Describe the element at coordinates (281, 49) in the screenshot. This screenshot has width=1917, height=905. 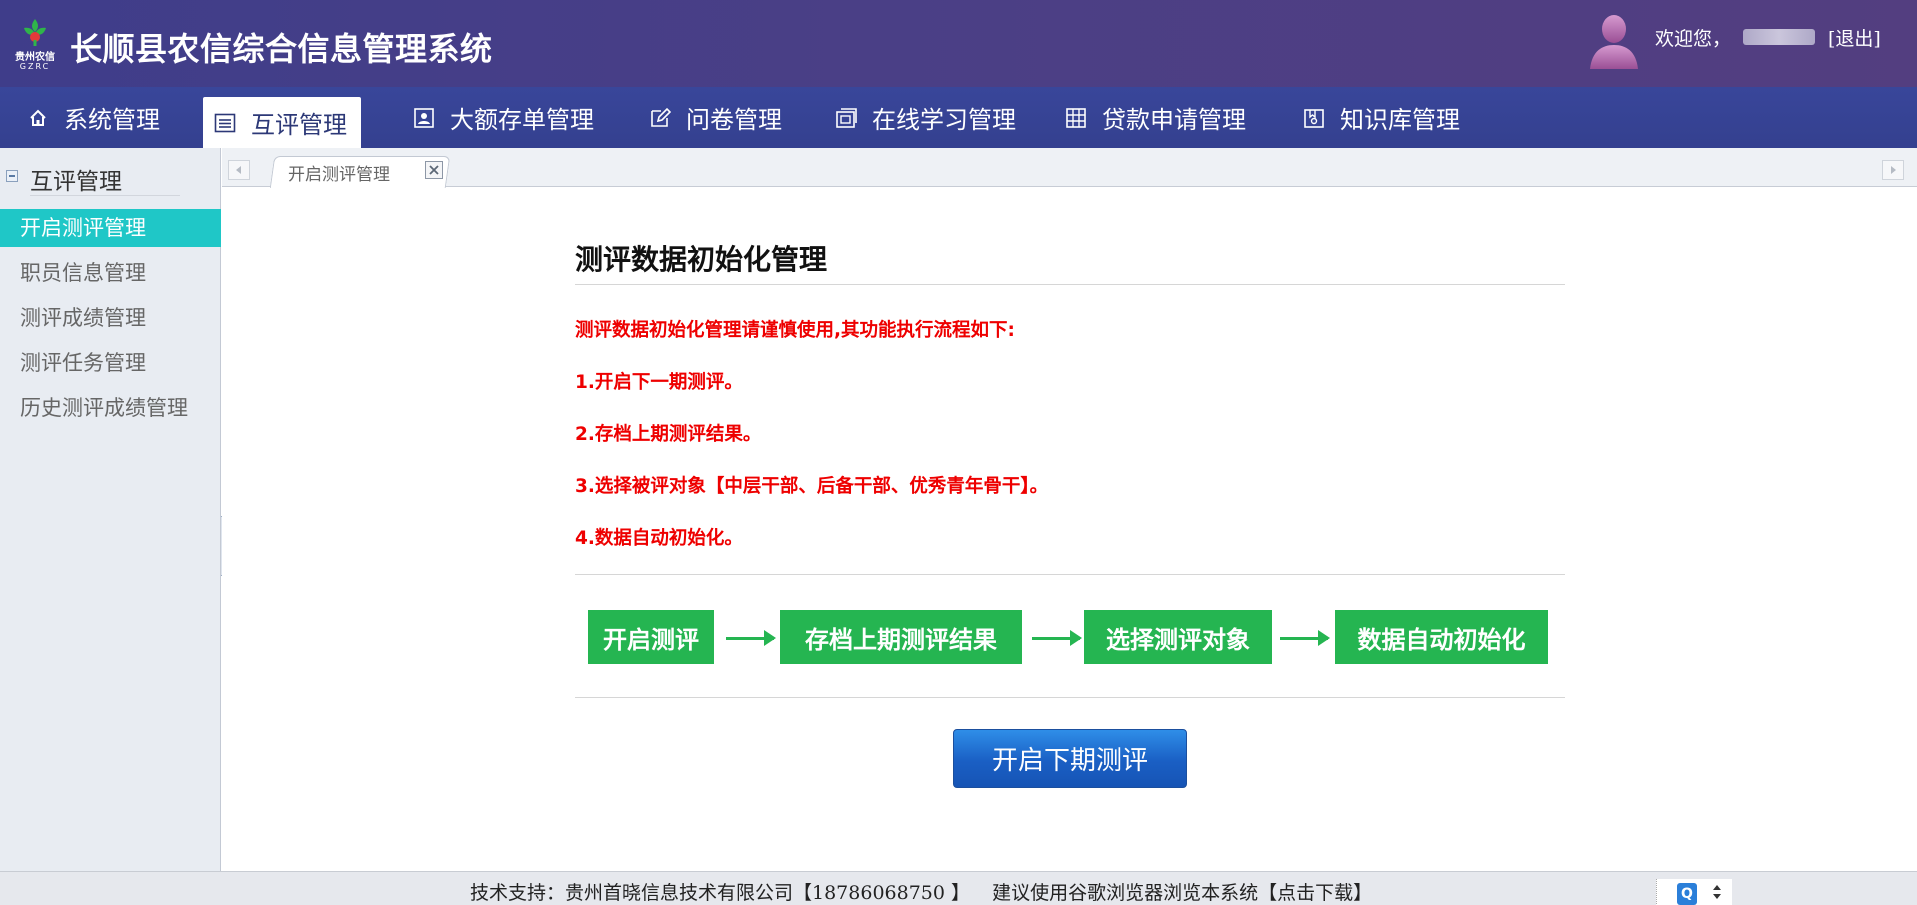
I see `system-title: 长顺县农信综合信息管理系统` at that location.